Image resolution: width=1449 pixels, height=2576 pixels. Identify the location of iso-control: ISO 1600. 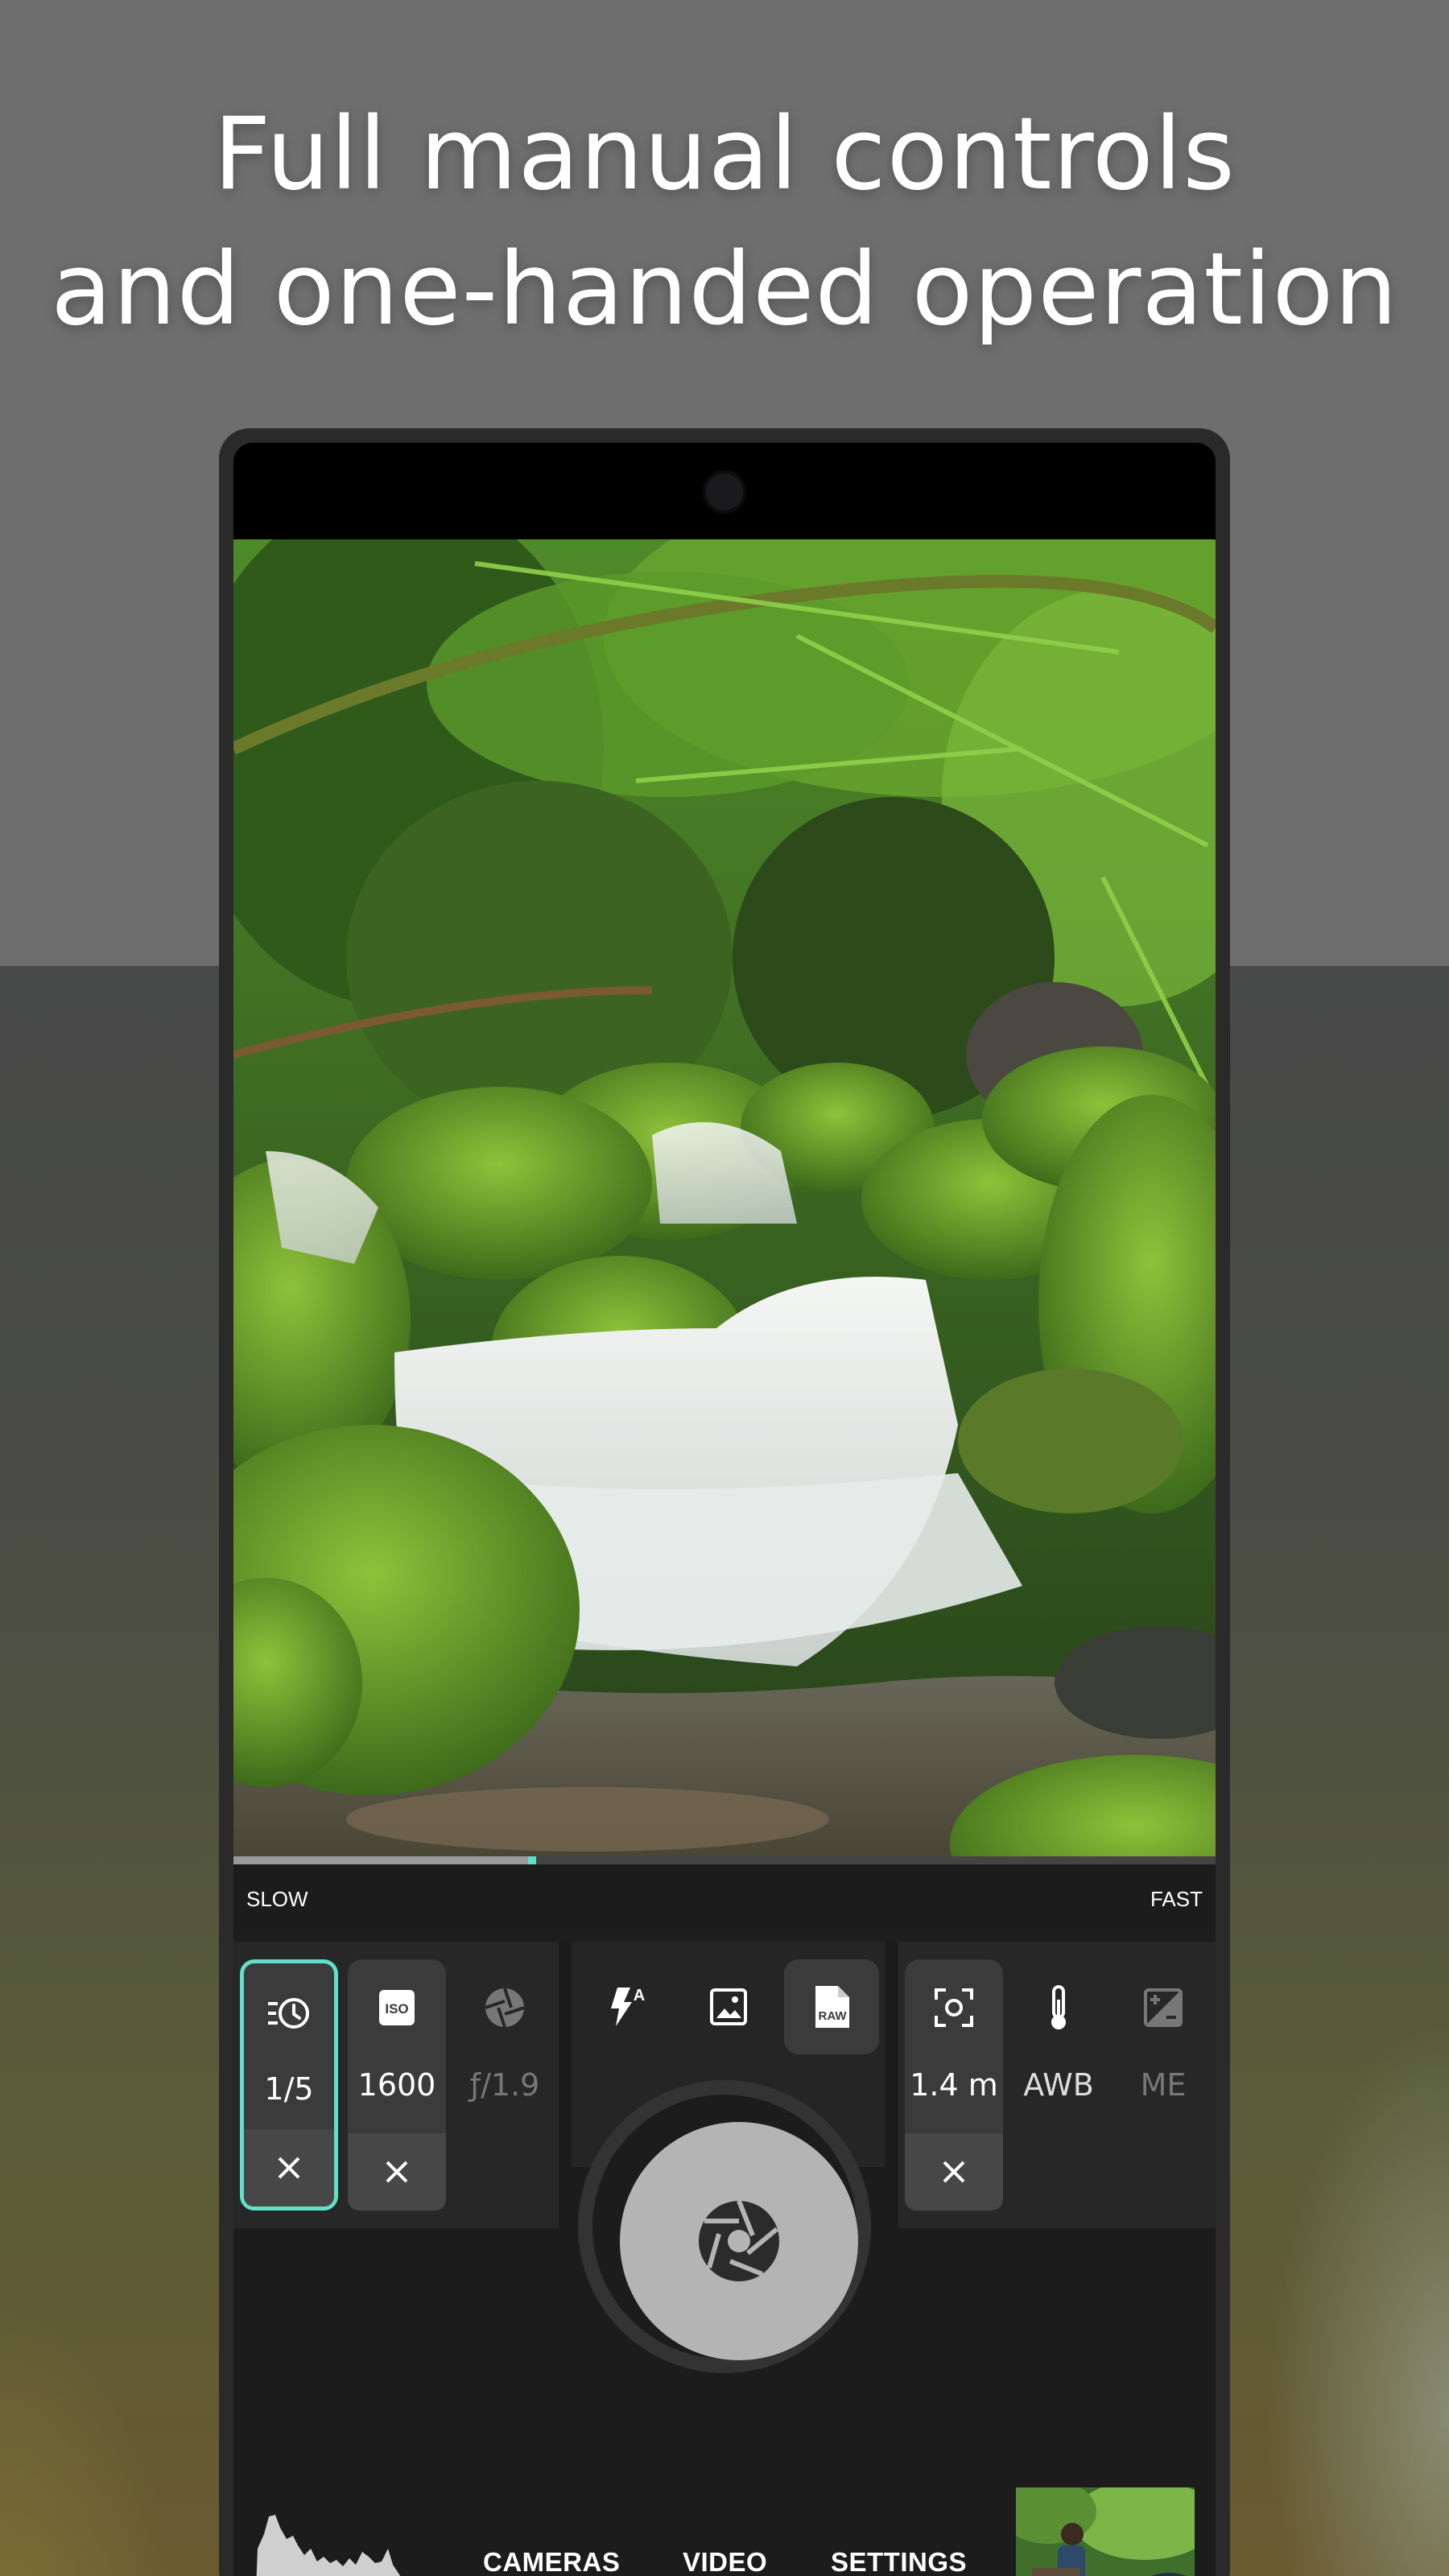
(397, 2085).